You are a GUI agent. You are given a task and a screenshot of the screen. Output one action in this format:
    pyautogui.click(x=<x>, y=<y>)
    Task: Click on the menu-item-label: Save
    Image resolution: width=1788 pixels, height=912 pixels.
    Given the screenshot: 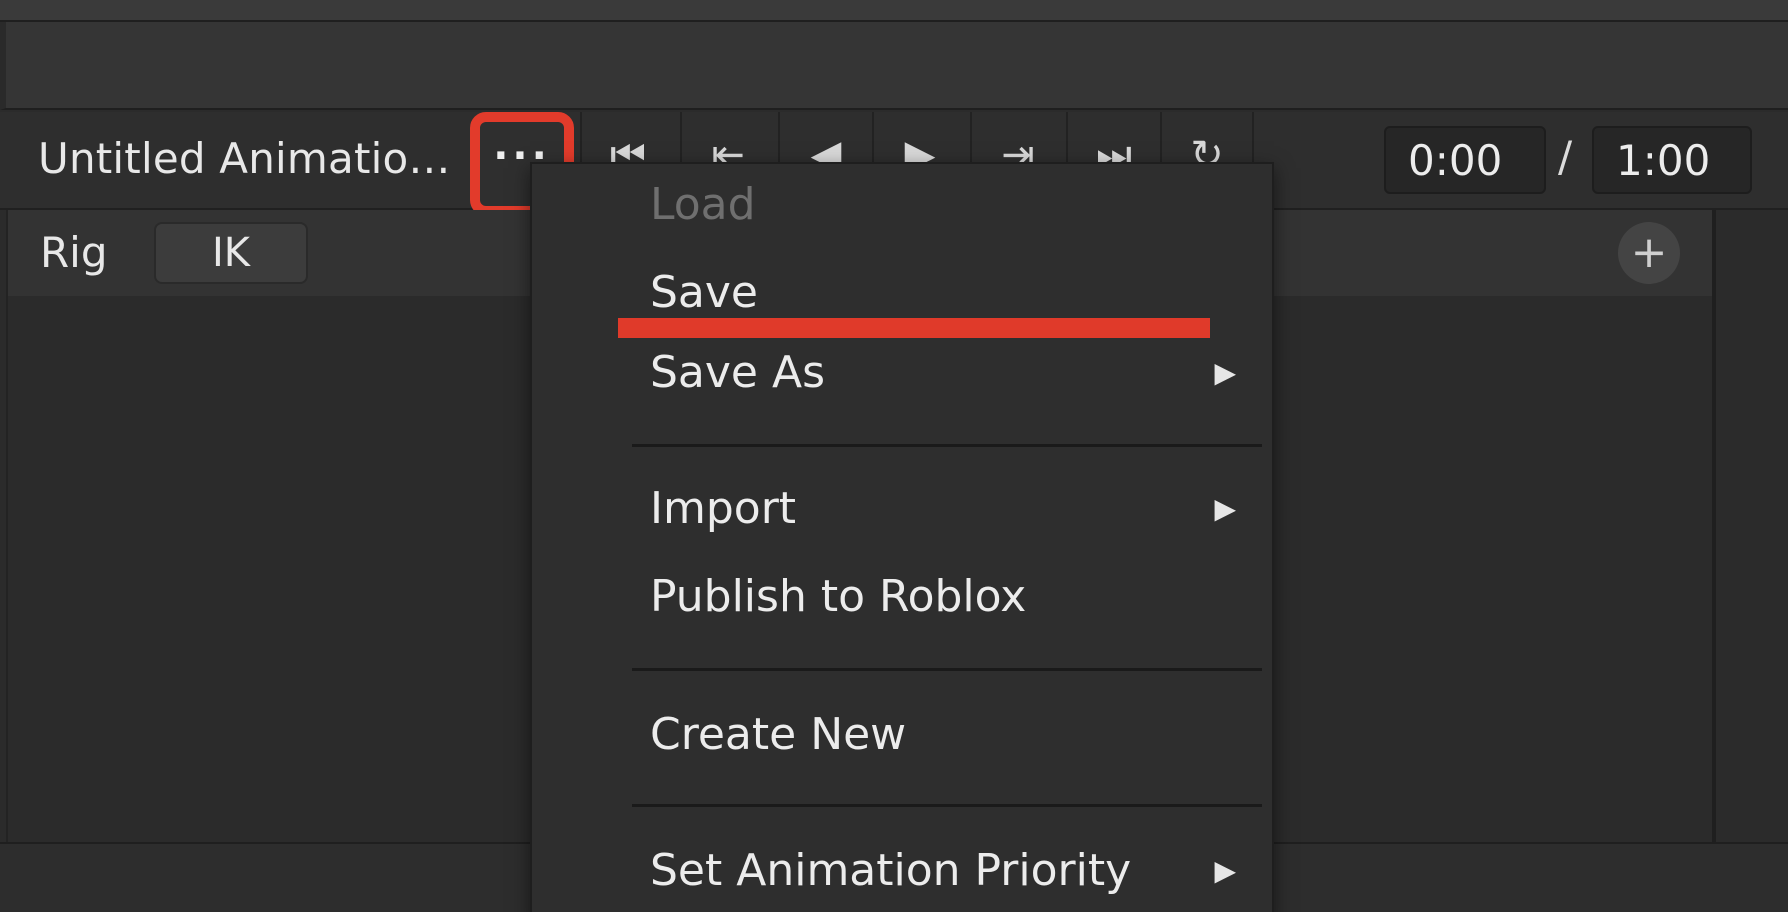 What is the action you would take?
    pyautogui.click(x=704, y=292)
    